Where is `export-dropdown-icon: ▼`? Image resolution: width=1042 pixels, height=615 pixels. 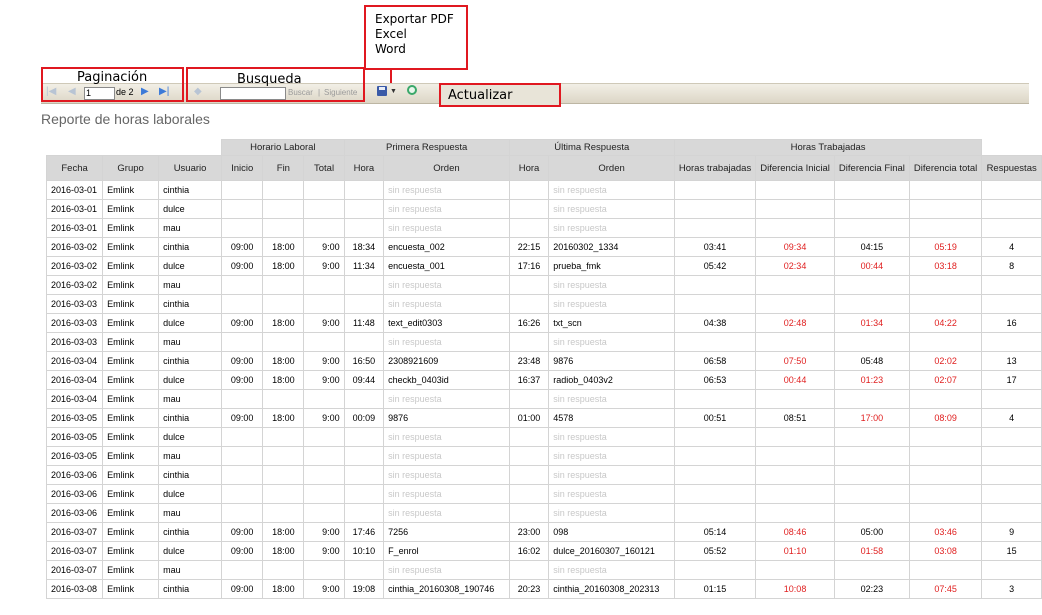
export-dropdown-icon: ▼ is located at coordinates (393, 92).